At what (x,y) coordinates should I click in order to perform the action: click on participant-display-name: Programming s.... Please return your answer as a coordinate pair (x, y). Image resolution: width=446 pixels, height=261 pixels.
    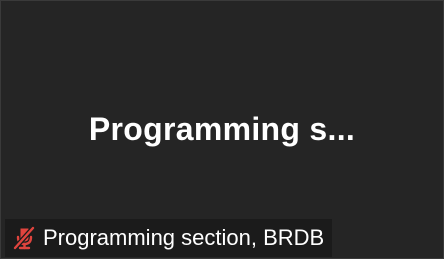
    Looking at the image, I should click on (222, 129).